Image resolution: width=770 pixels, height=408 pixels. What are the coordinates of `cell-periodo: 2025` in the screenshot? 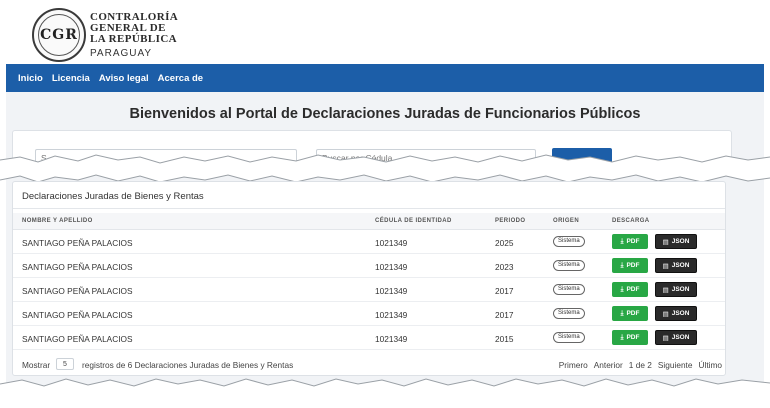 It's located at (504, 243).